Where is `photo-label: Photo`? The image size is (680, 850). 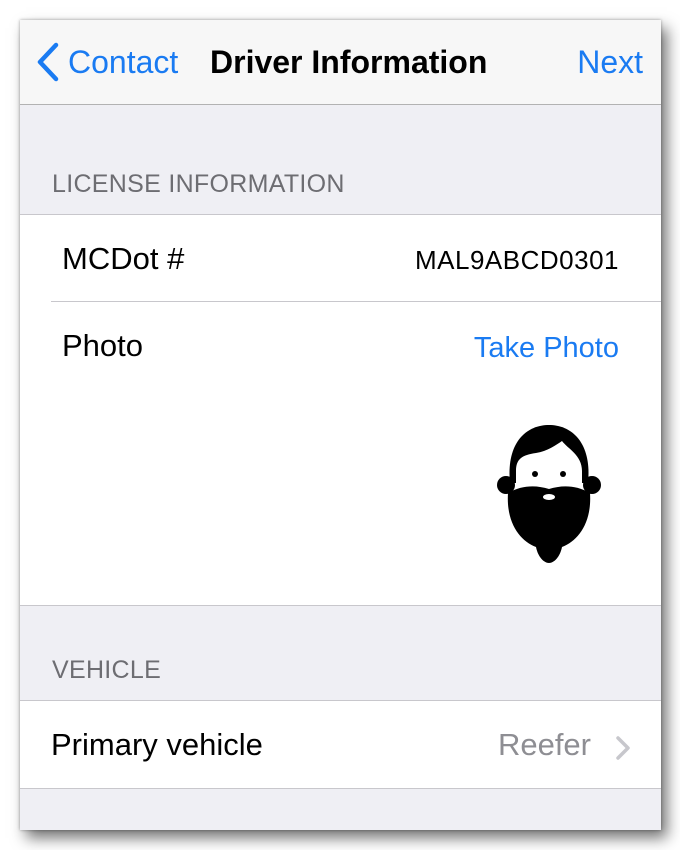 photo-label: Photo is located at coordinates (103, 345).